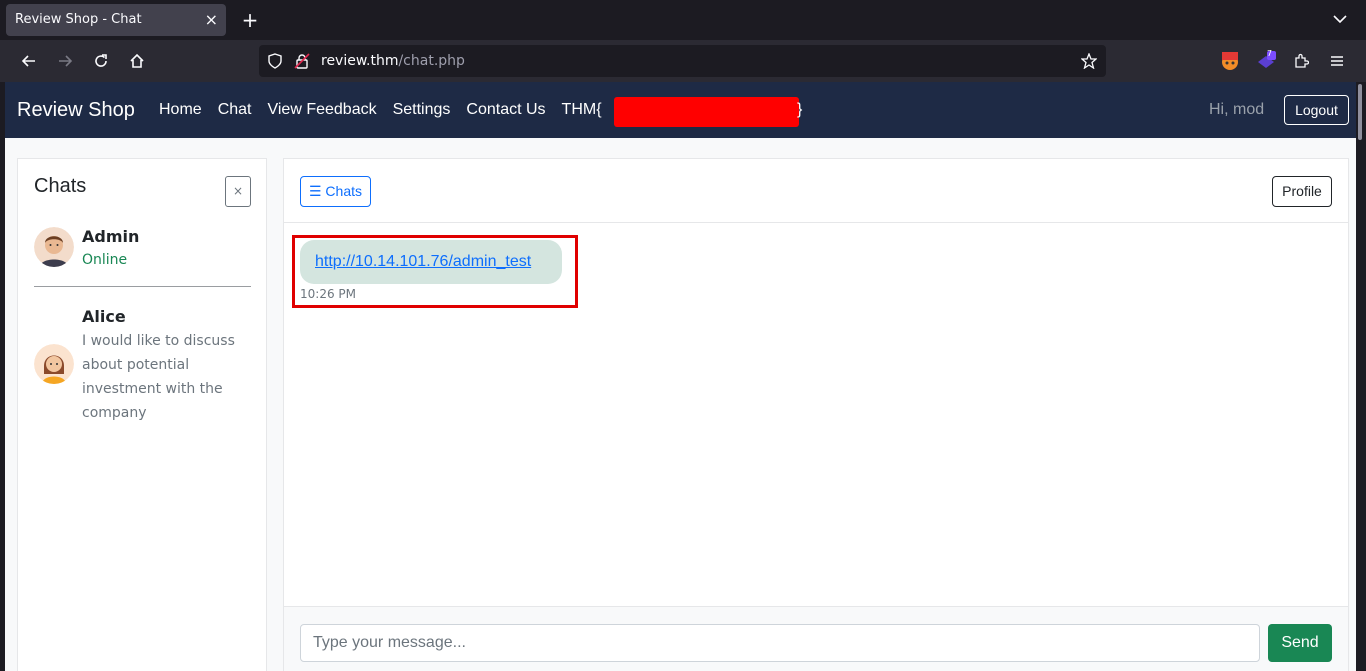  I want to click on page-scrollbar, so click(1361, 376).